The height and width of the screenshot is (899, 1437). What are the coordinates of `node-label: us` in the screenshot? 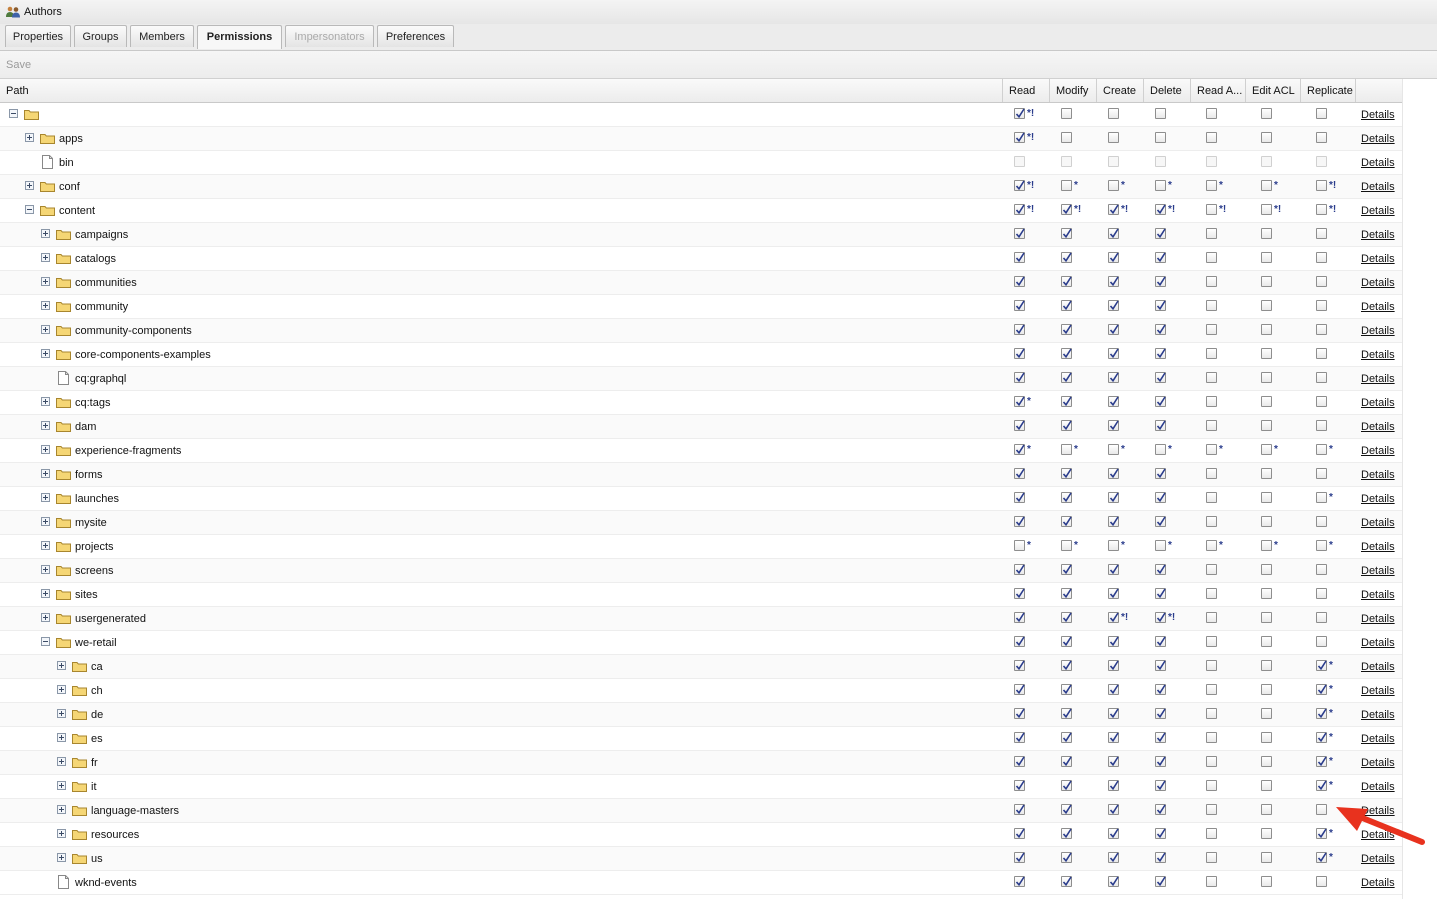 It's located at (97, 859).